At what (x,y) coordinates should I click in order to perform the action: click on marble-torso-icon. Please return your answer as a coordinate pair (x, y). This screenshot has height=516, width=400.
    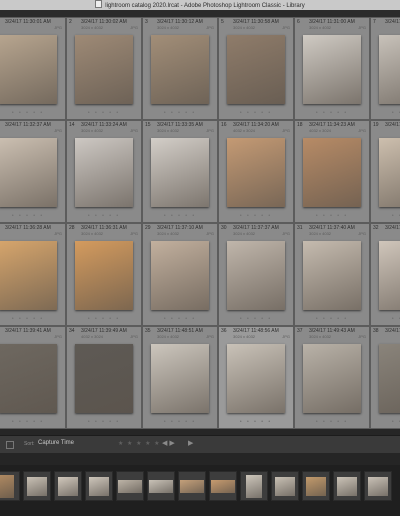
    Looking at the image, I should click on (389, 172).